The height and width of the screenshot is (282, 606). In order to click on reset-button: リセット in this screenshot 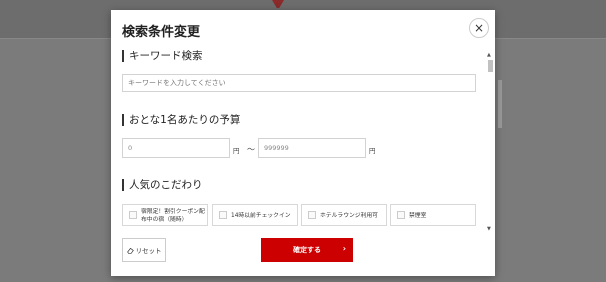, I will do `click(144, 250)`.